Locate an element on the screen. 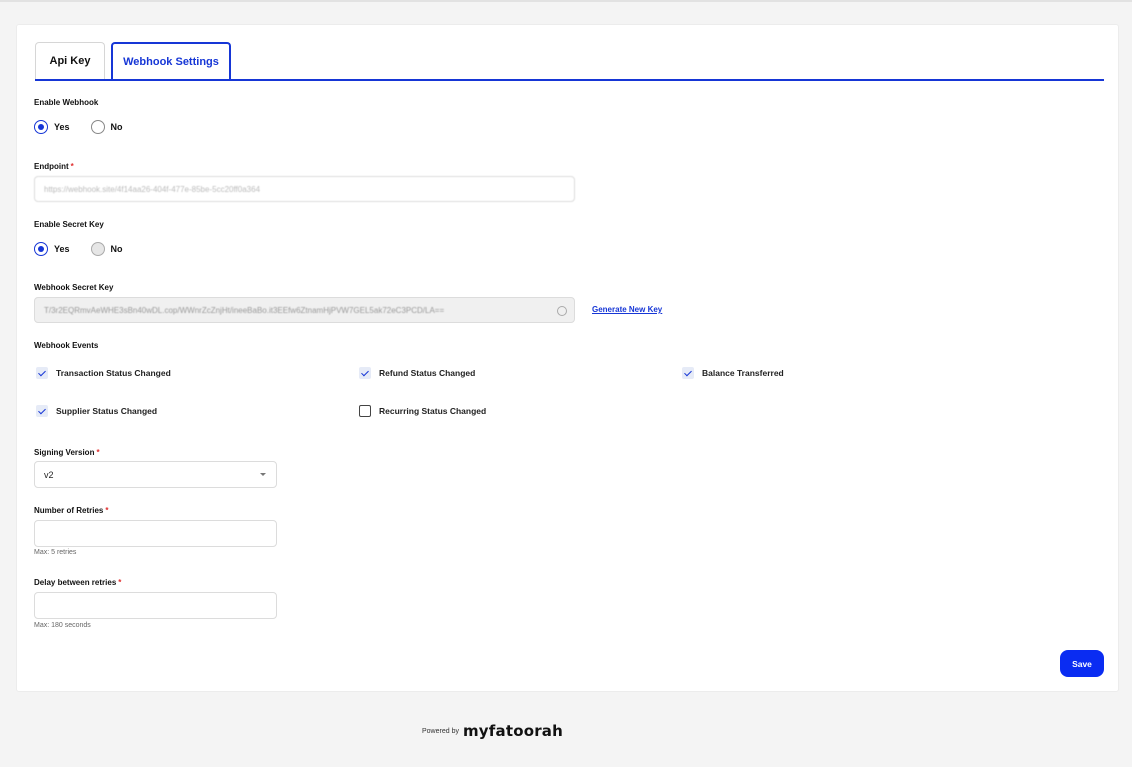 The width and height of the screenshot is (1132, 767). tab-webhook-settings: Webhook Settings is located at coordinates (171, 60).